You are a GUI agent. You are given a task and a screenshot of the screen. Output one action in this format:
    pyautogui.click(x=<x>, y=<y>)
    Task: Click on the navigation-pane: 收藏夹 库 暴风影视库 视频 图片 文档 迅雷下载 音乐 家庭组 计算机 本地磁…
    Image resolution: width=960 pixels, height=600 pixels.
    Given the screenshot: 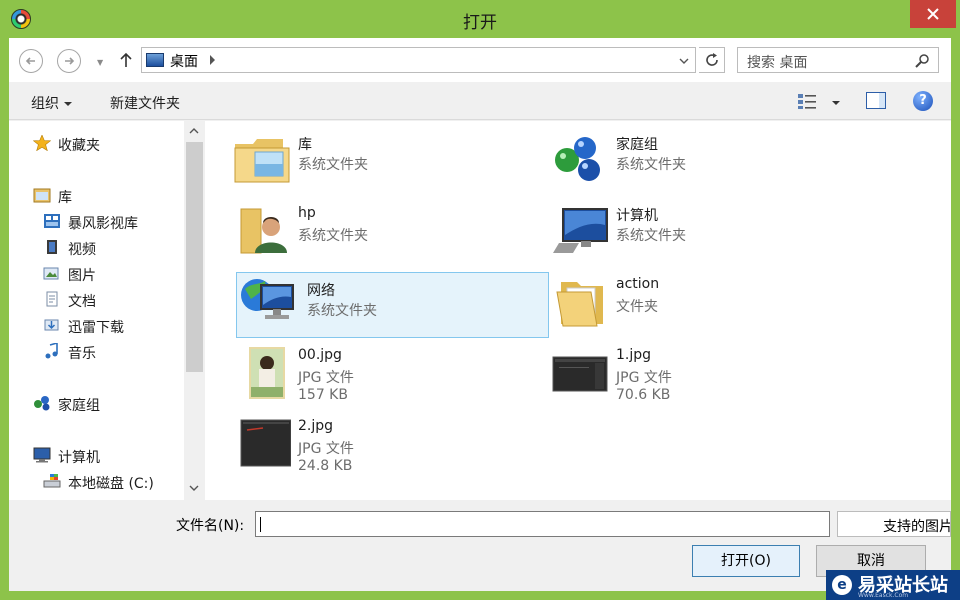 What is the action you would take?
    pyautogui.click(x=107, y=310)
    